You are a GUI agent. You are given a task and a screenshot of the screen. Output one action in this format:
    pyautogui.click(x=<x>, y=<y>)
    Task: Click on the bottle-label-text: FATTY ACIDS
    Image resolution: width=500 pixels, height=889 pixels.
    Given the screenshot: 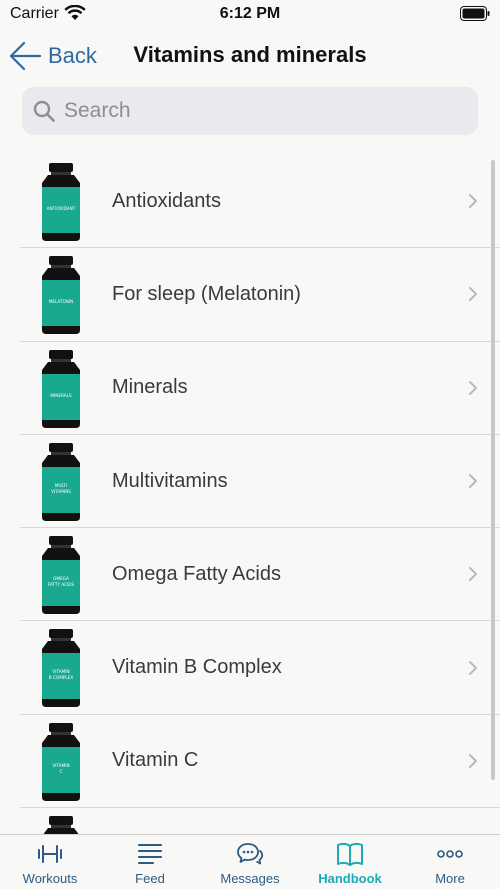 What is the action you would take?
    pyautogui.click(x=61, y=584)
    